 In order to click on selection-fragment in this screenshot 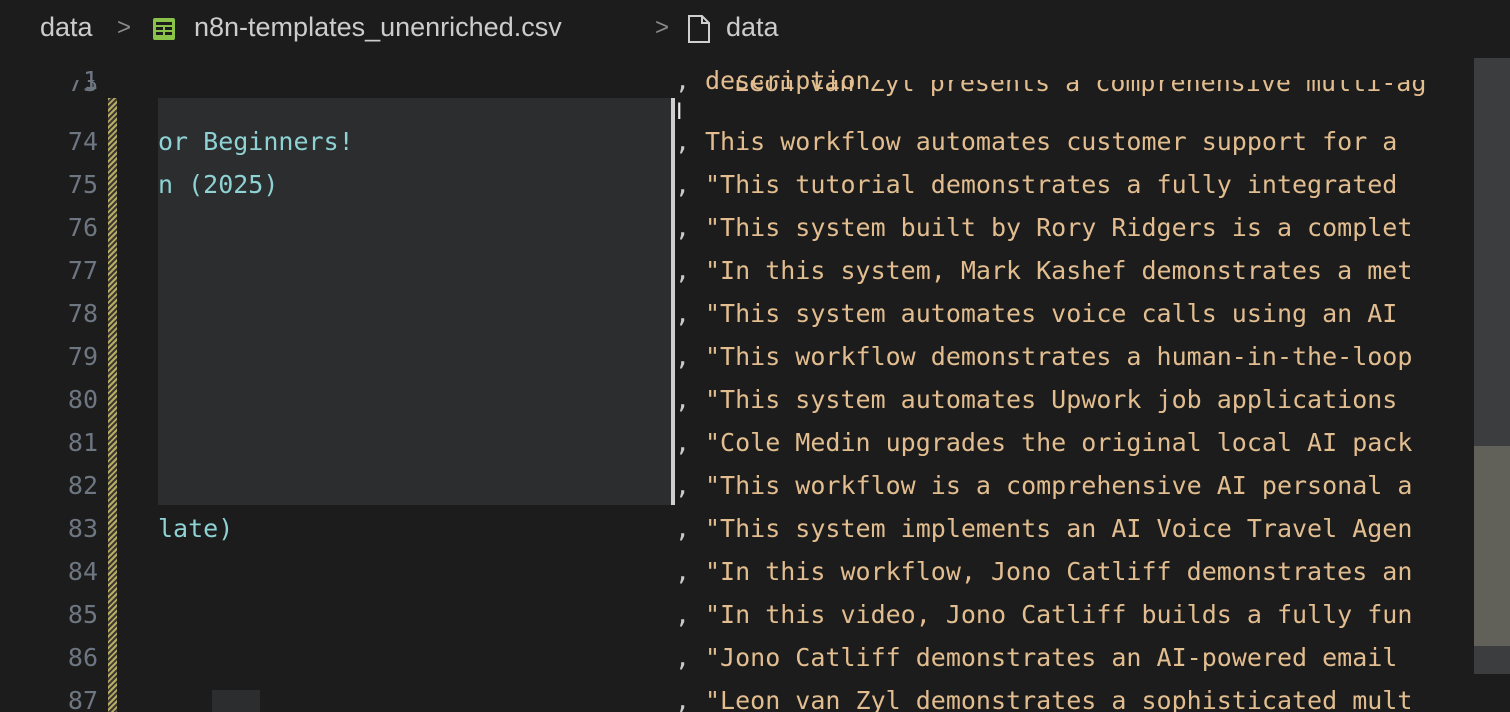, I will do `click(236, 701)`.